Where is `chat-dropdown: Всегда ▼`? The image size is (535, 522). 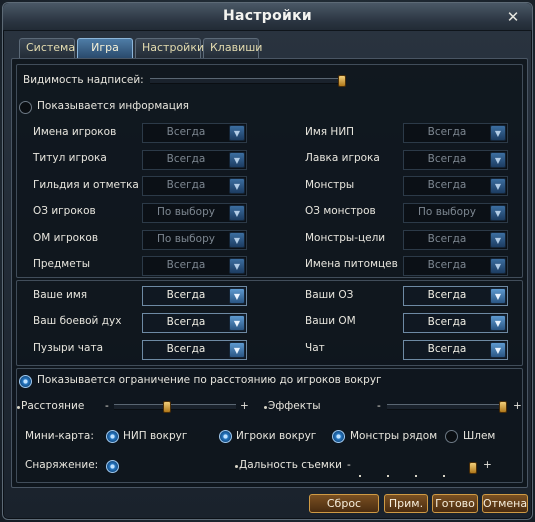 chat-dropdown: Всегда ▼ is located at coordinates (455, 350).